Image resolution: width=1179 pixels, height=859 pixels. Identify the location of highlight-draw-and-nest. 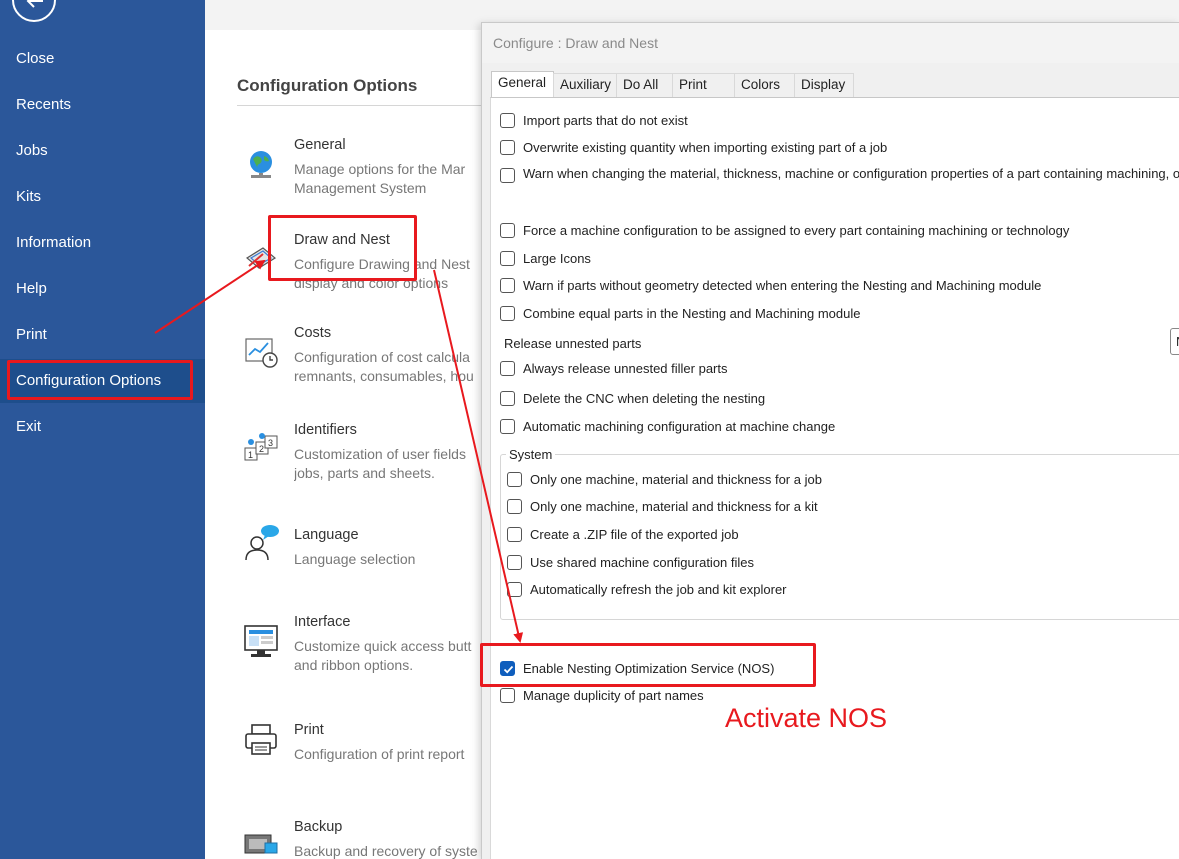
(342, 248).